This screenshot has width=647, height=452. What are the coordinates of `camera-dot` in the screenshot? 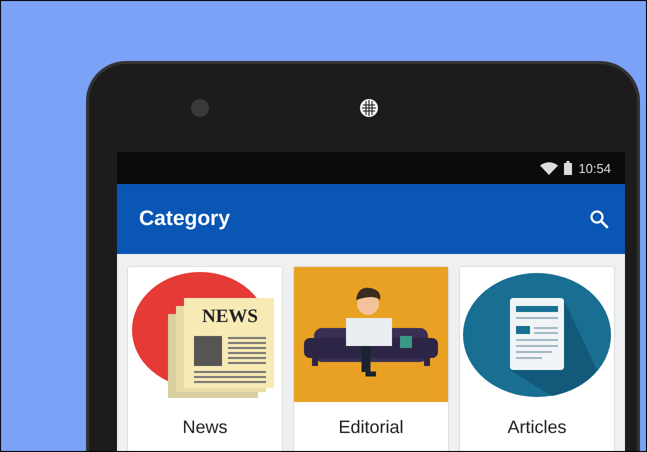 It's located at (200, 108).